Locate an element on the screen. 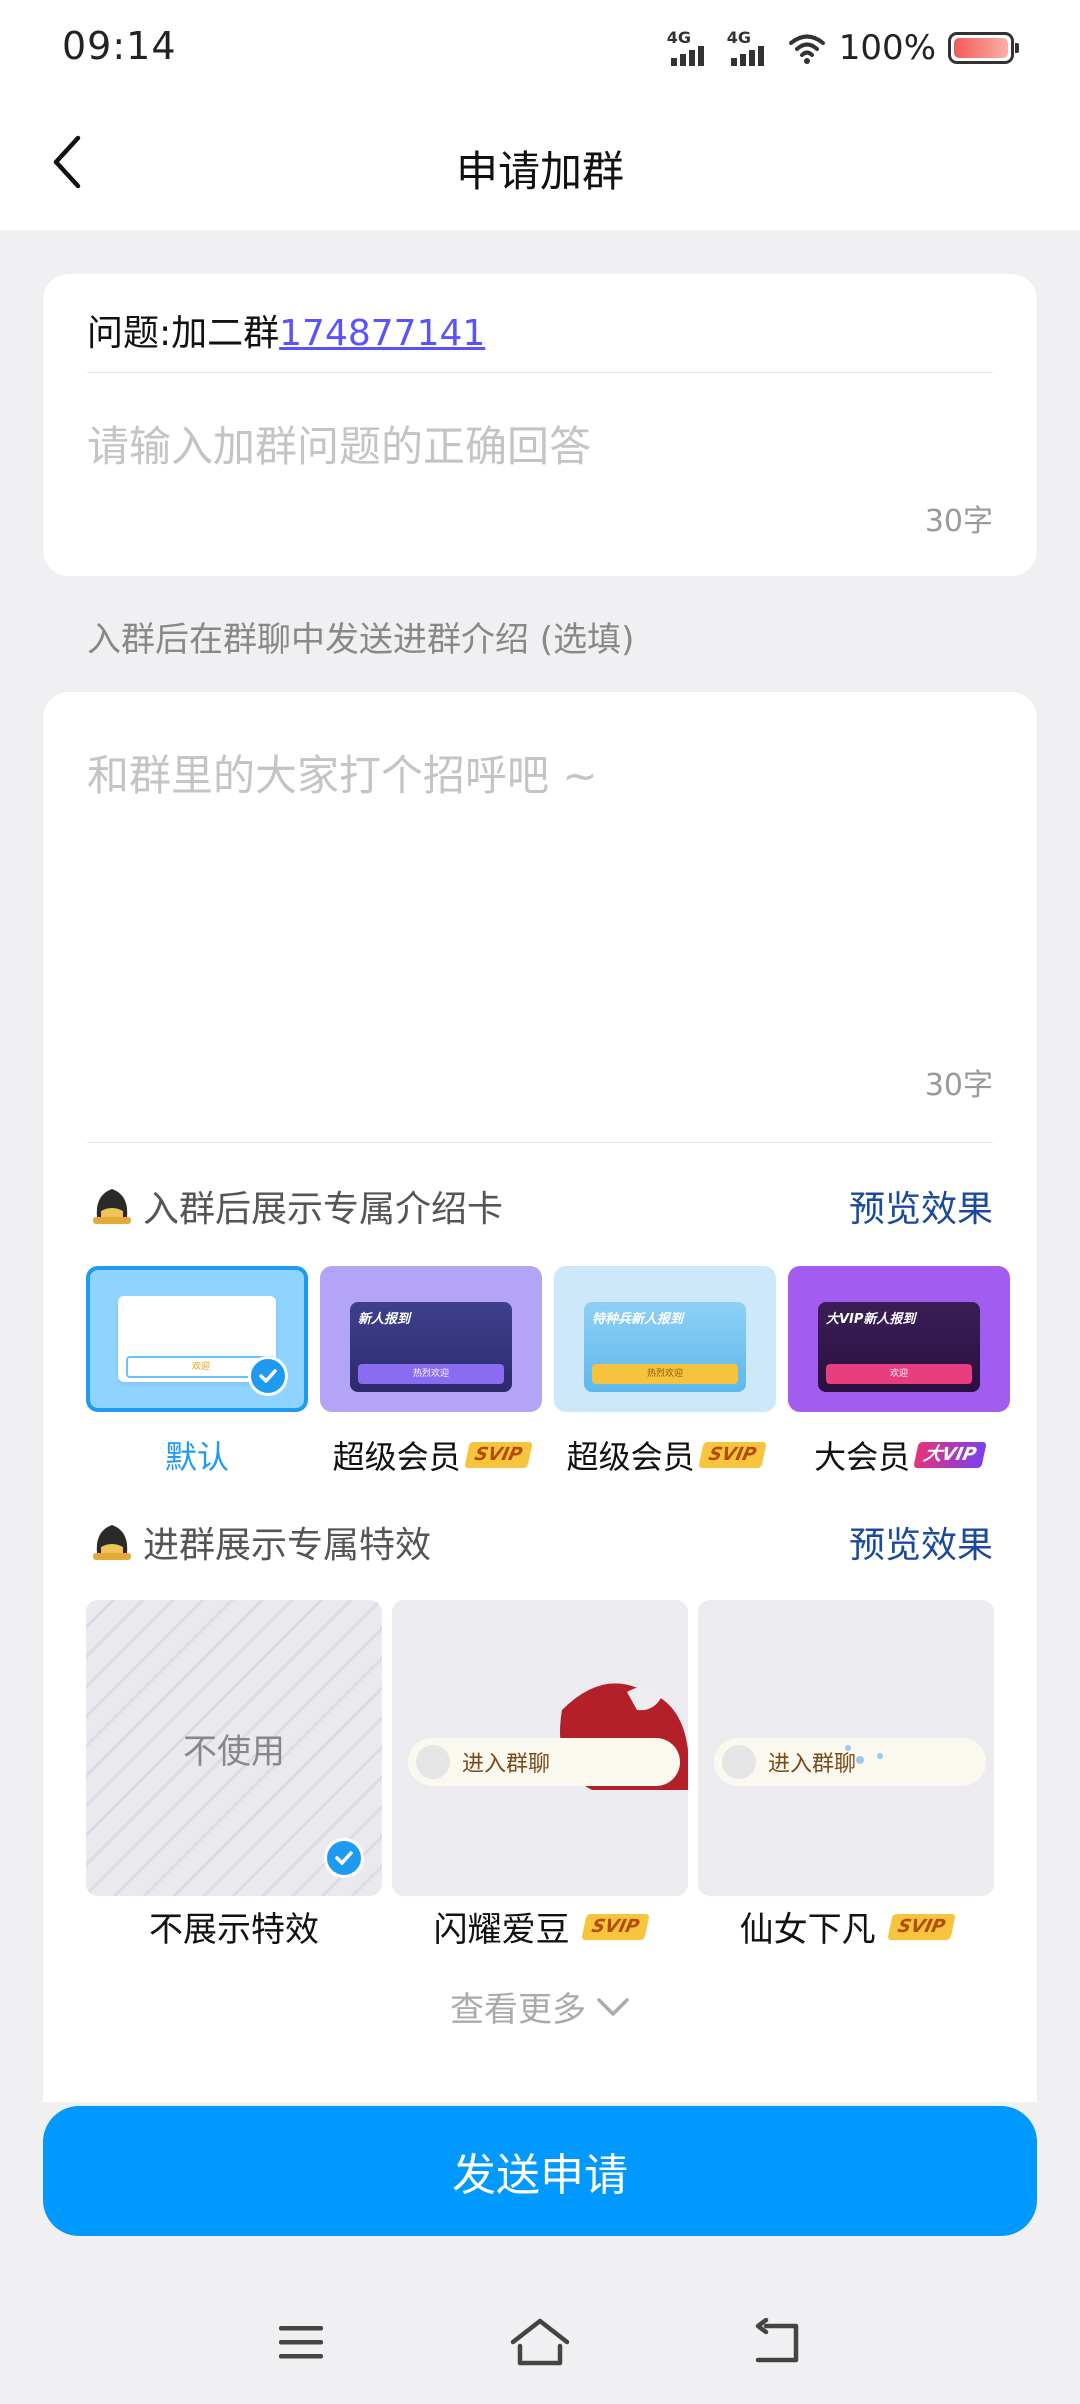 The image size is (1080, 2404). menu-icon is located at coordinates (301, 2342).